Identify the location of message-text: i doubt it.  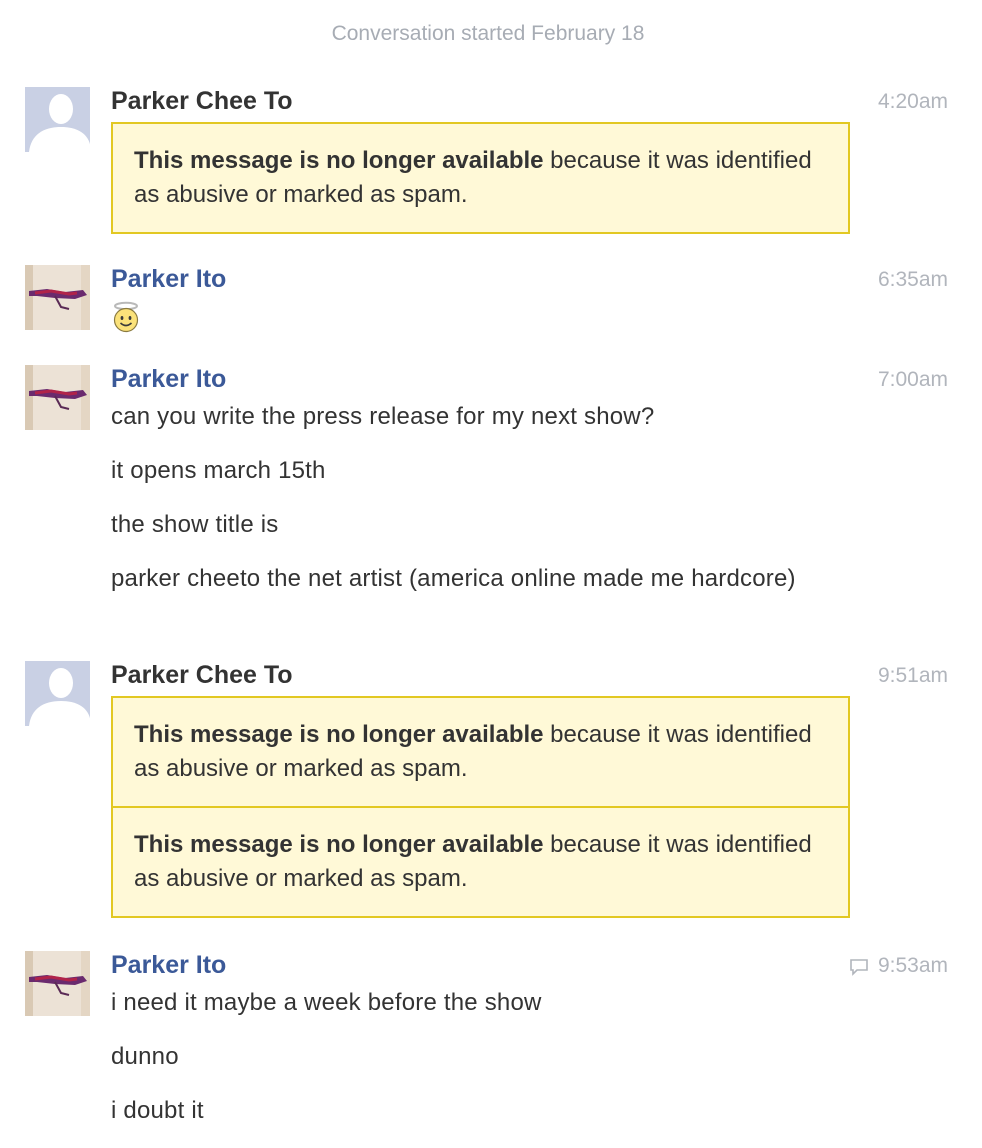
(157, 1110).